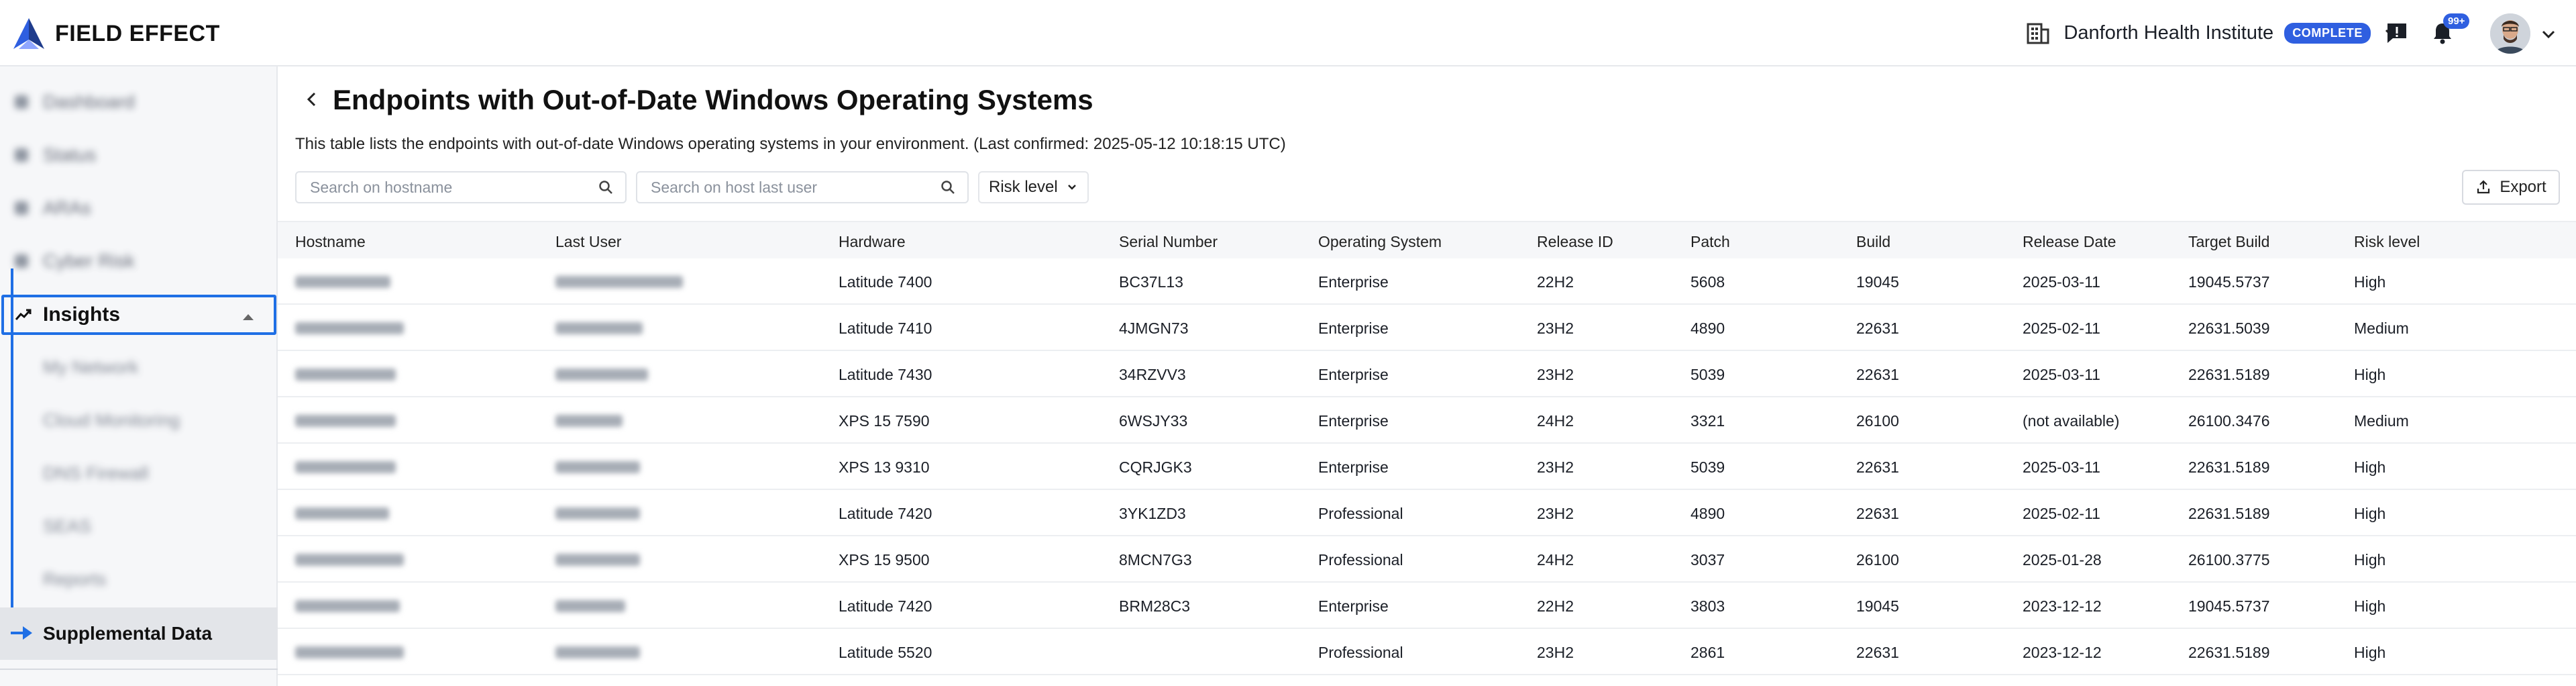 Image resolution: width=2576 pixels, height=686 pixels. What do you see at coordinates (2229, 467) in the screenshot?
I see `cell-target-build: 22631.5189` at bounding box center [2229, 467].